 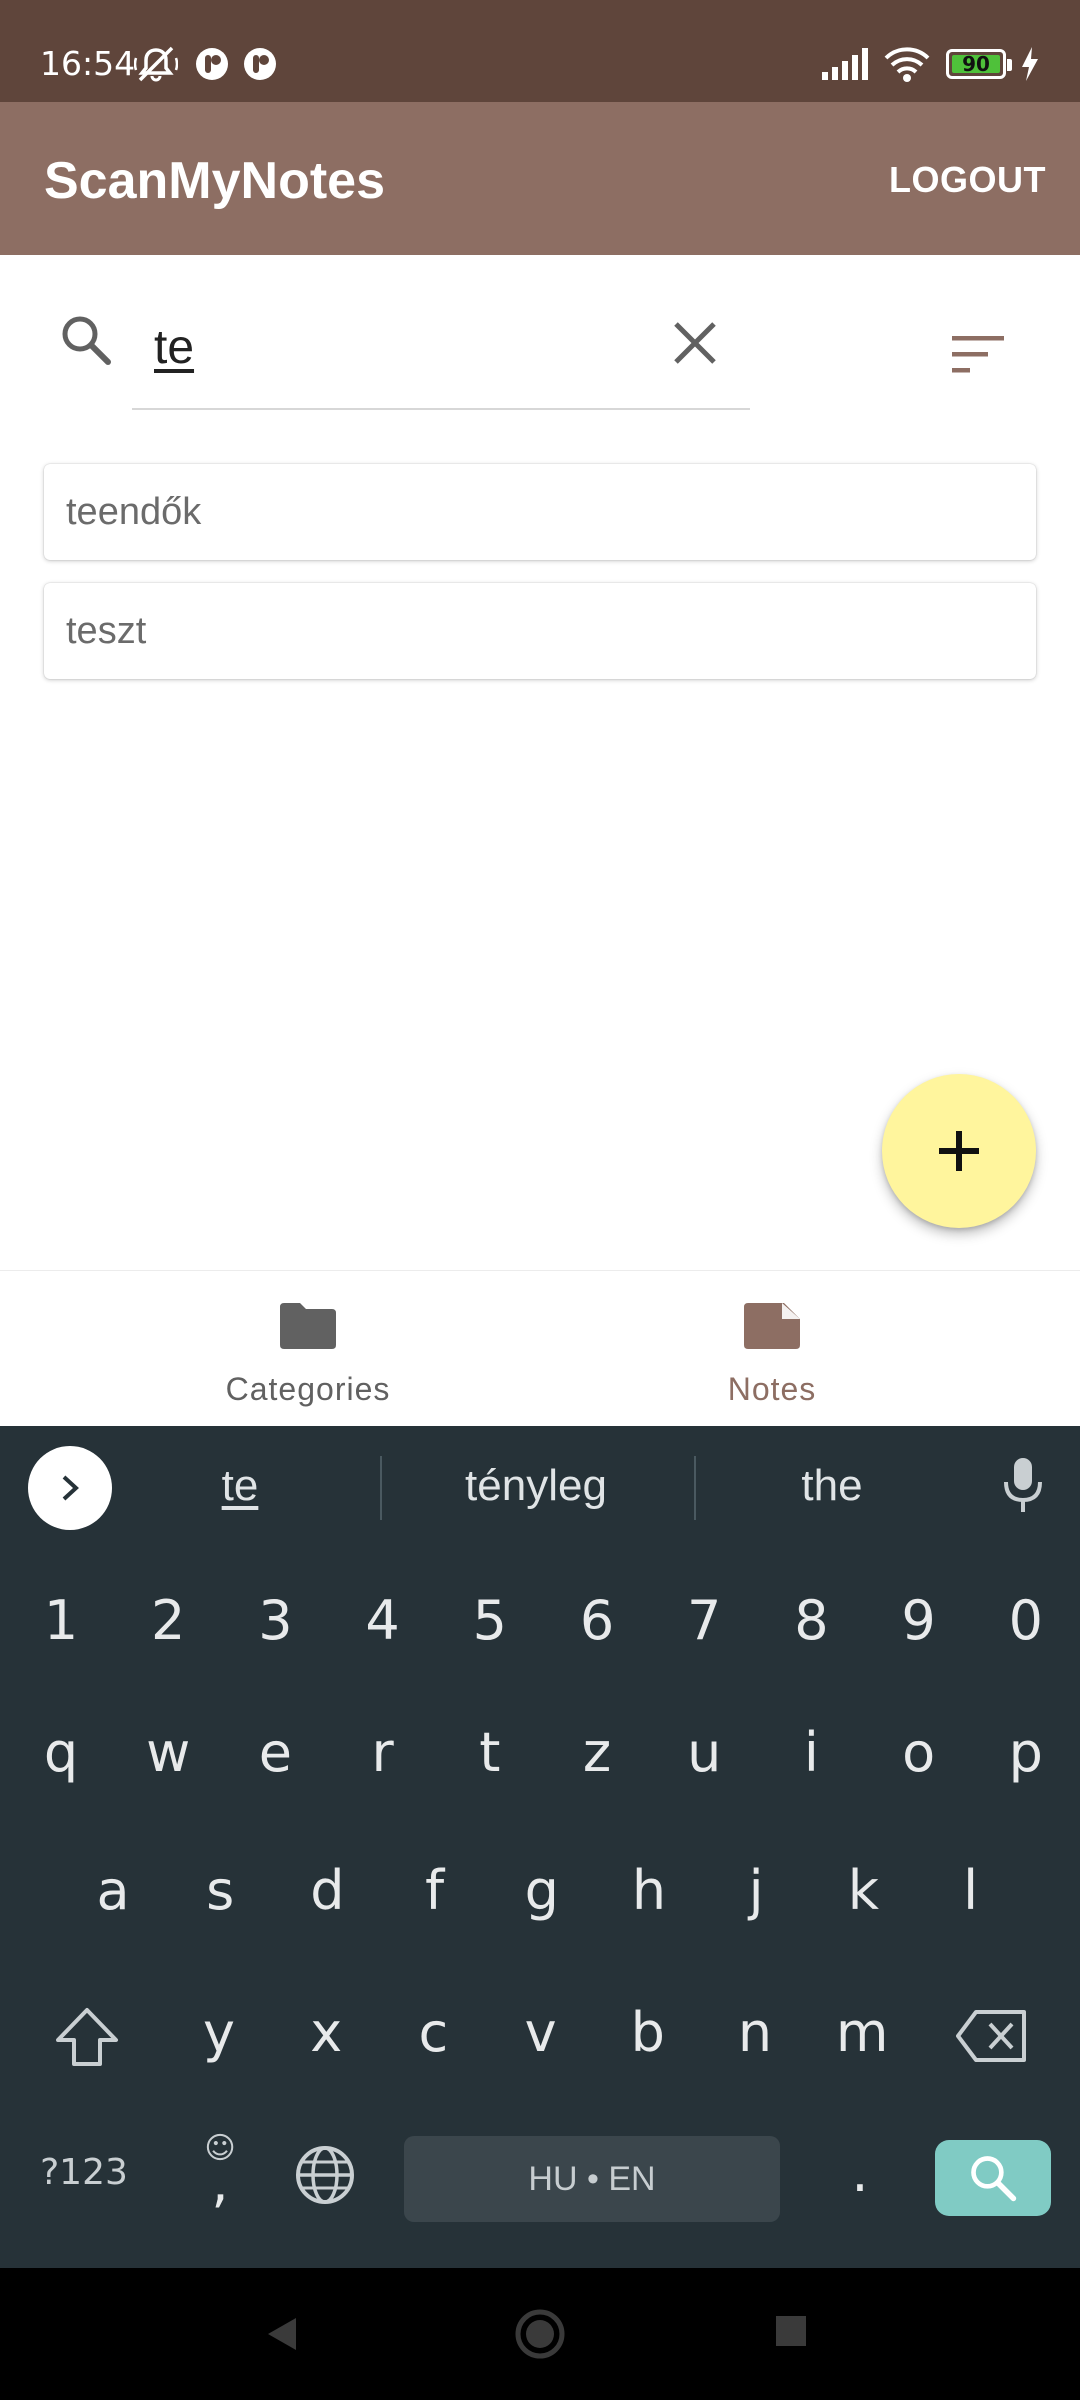 I want to click on key-9: 9, so click(x=919, y=1621).